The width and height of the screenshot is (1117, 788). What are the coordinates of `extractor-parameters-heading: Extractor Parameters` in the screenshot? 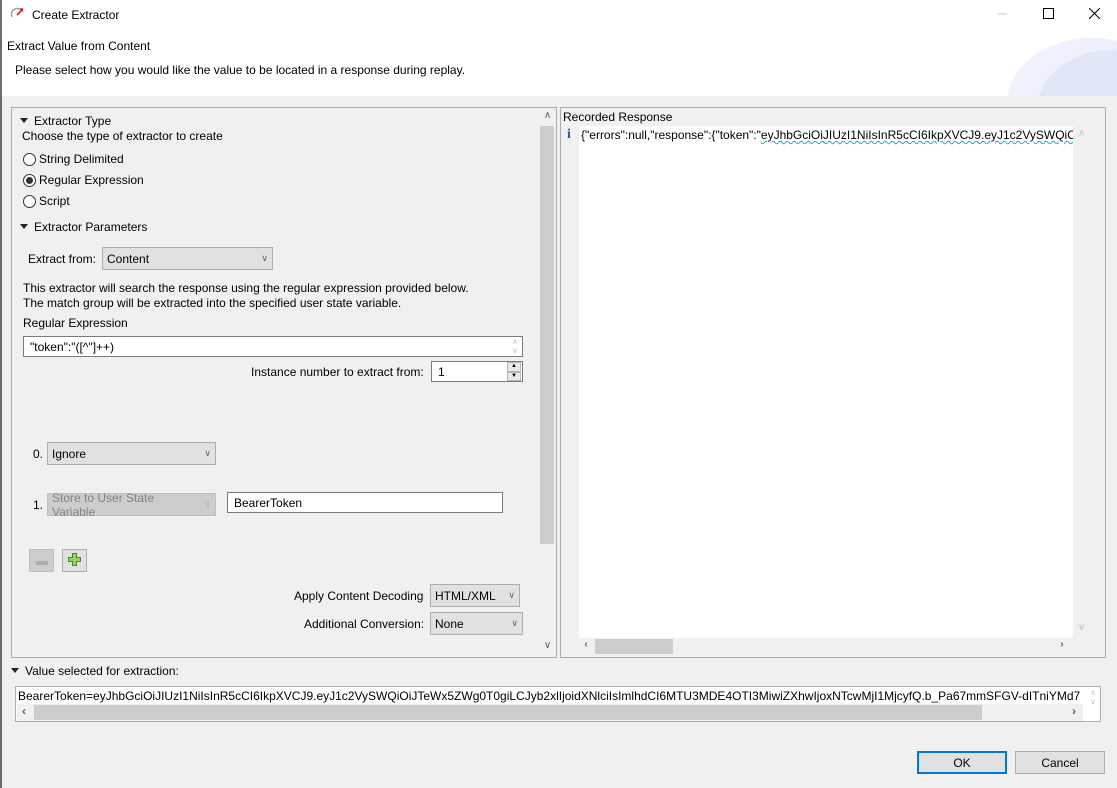 It's located at (91, 227).